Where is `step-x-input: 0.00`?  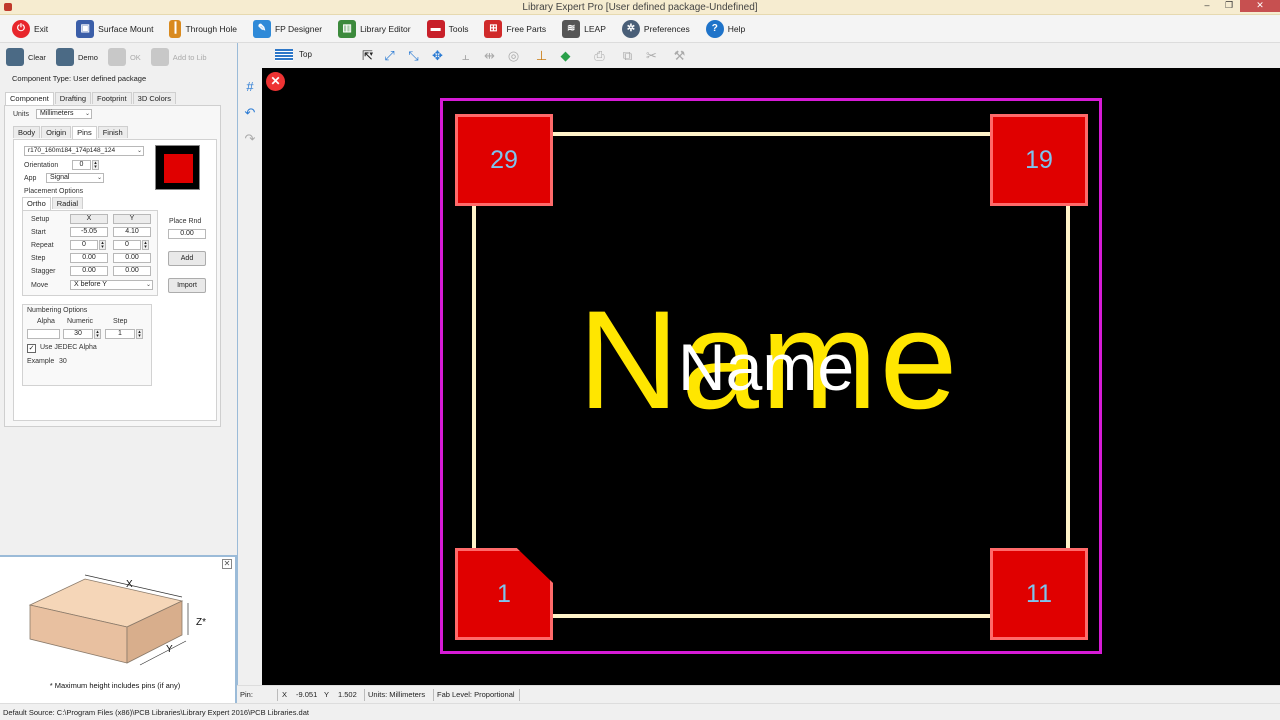 step-x-input: 0.00 is located at coordinates (89, 258).